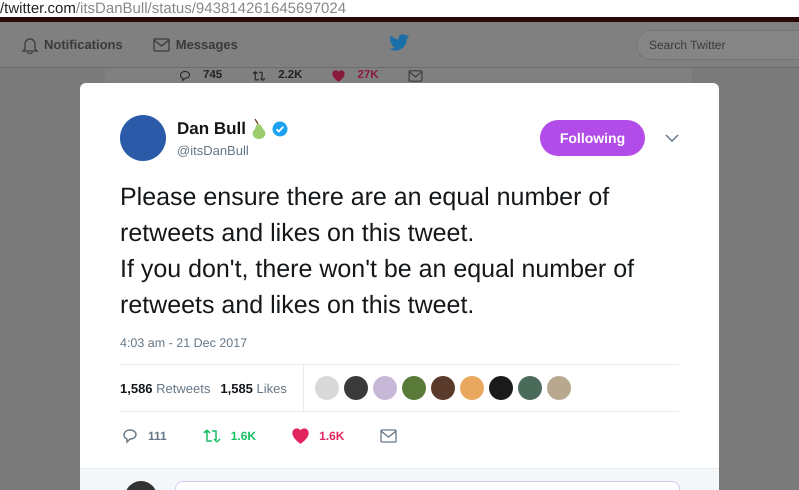 This screenshot has height=490, width=799. I want to click on timestamp: 4:03 am - 21 Dec 2017, so click(184, 343).